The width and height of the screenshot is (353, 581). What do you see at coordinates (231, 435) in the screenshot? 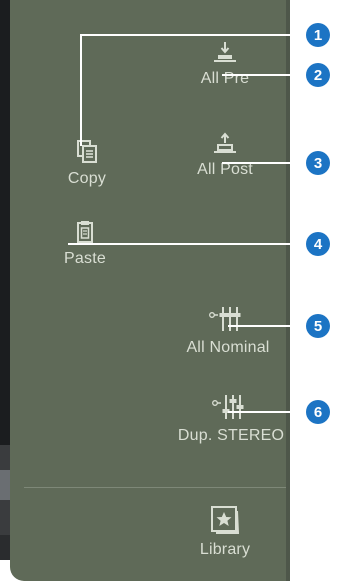
I see `dup-stereo-label: Dup. STEREO` at bounding box center [231, 435].